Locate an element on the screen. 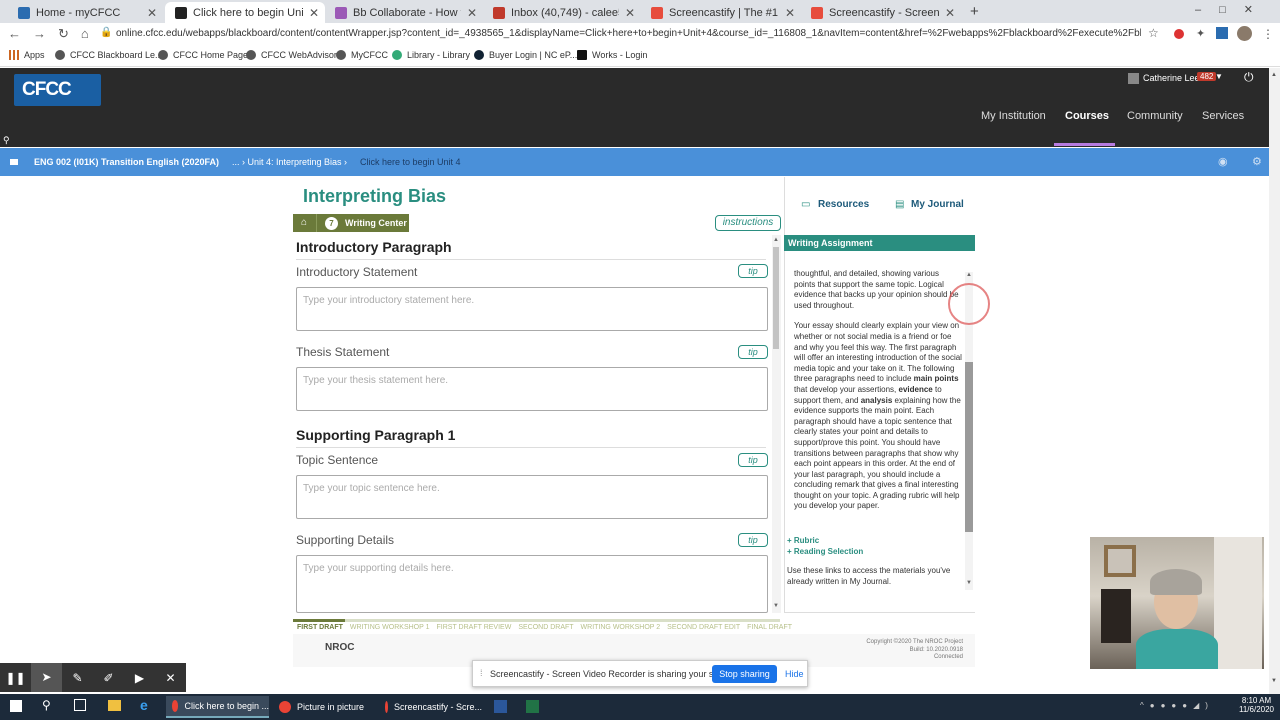  step-writing-workshop-2: WRITING WORKSHOP 2 is located at coordinates (621, 627).